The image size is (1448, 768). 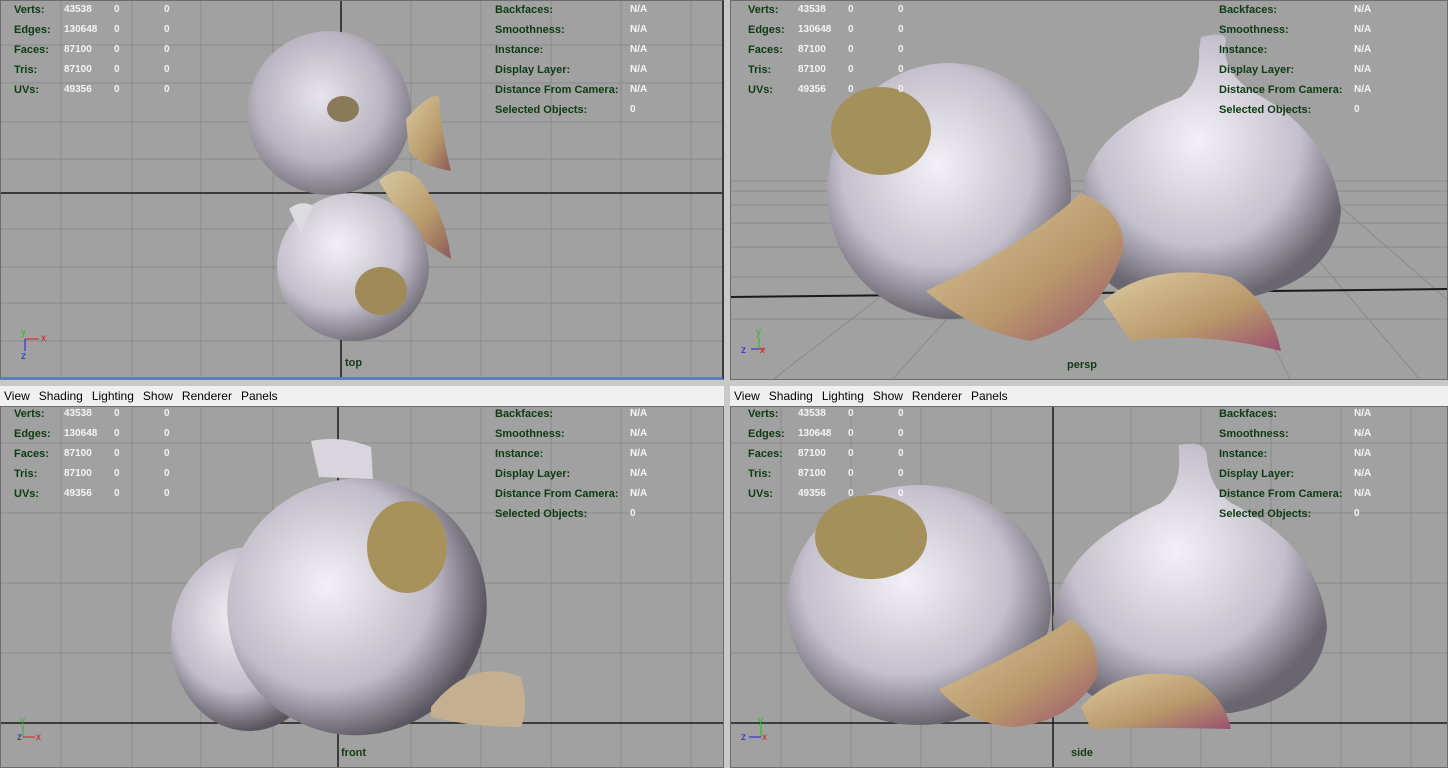 What do you see at coordinates (1281, 90) in the screenshot?
I see `hud-label-distance: Distance From Camera:` at bounding box center [1281, 90].